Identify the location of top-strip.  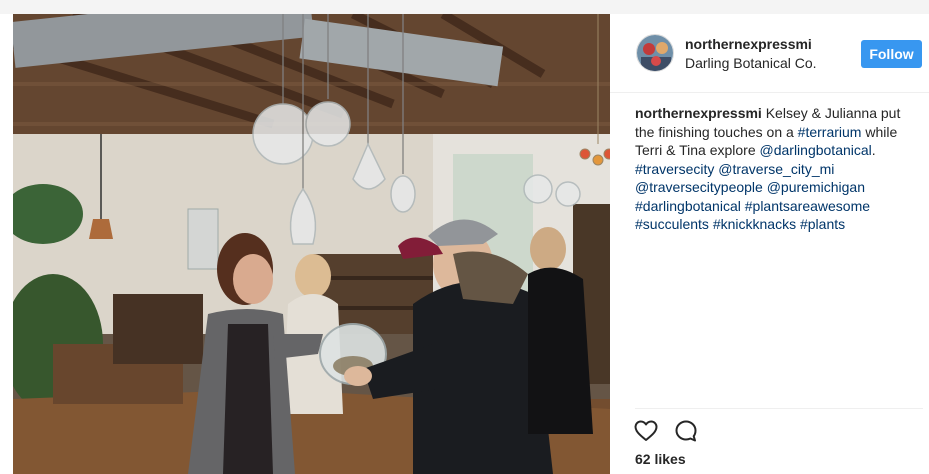
(464, 7).